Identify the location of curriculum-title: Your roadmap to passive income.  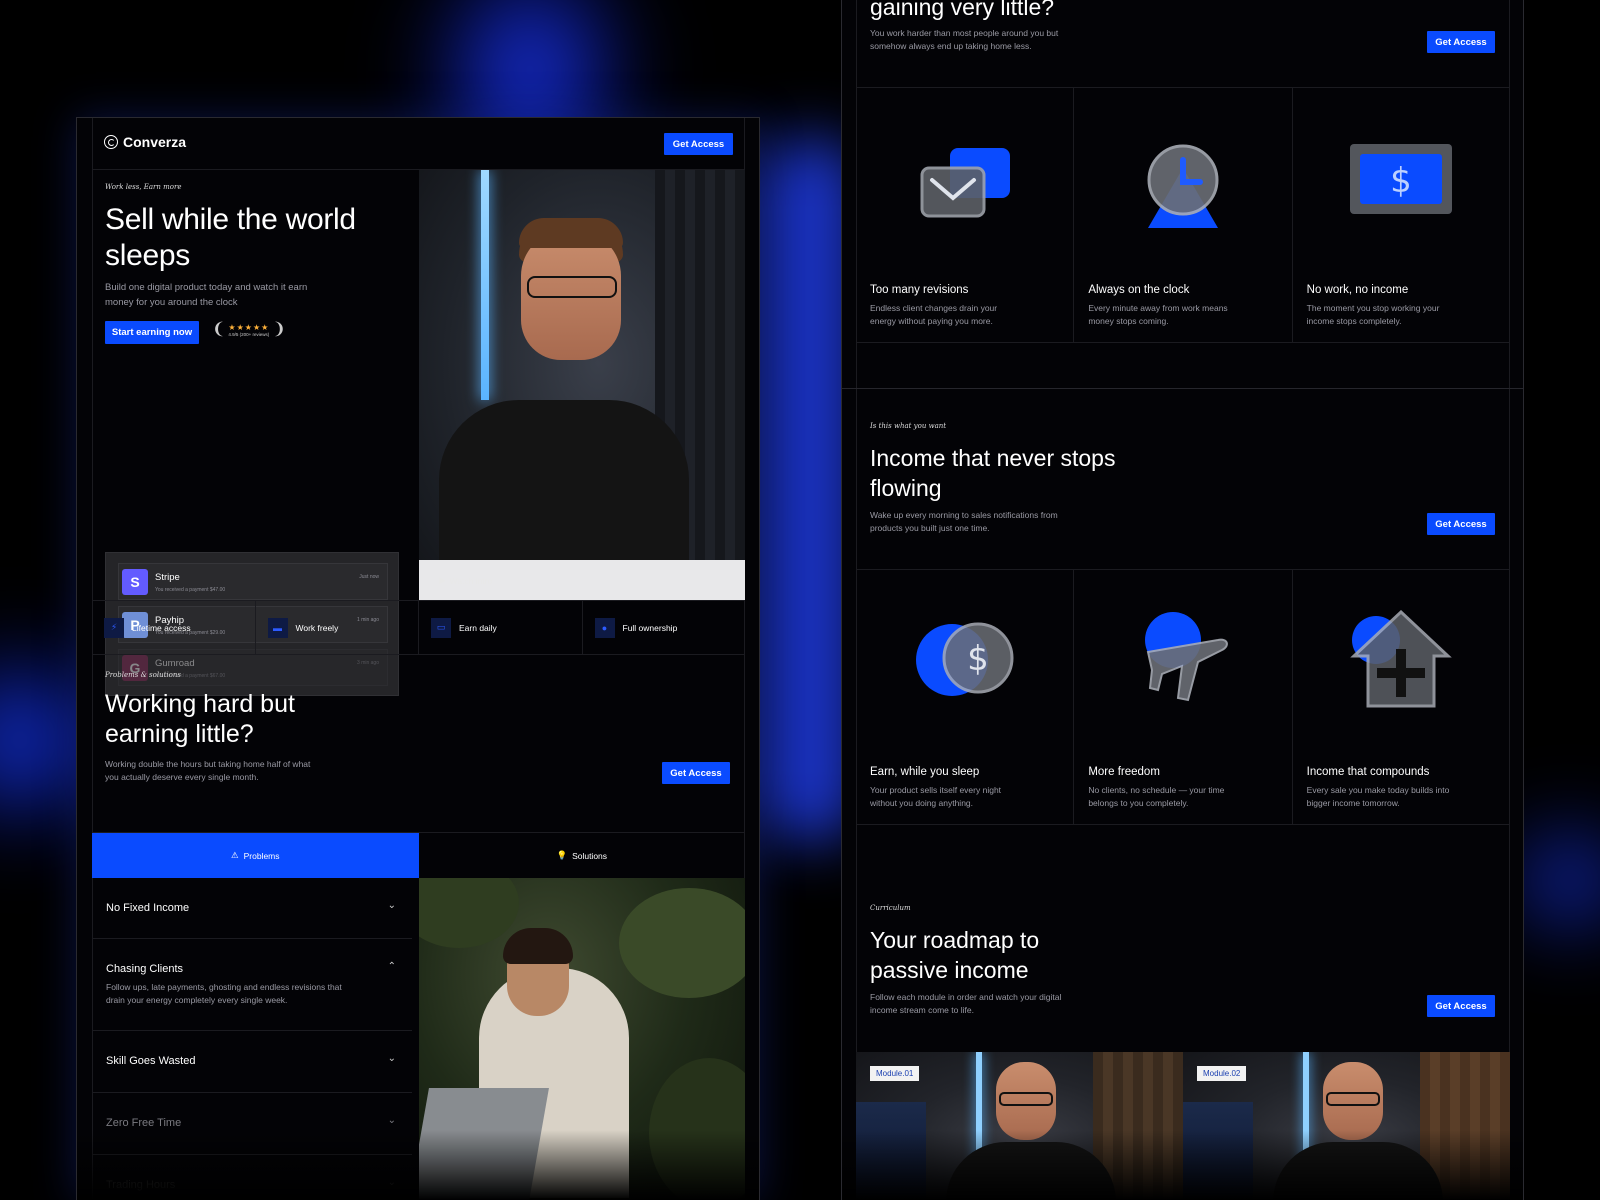
(955, 955).